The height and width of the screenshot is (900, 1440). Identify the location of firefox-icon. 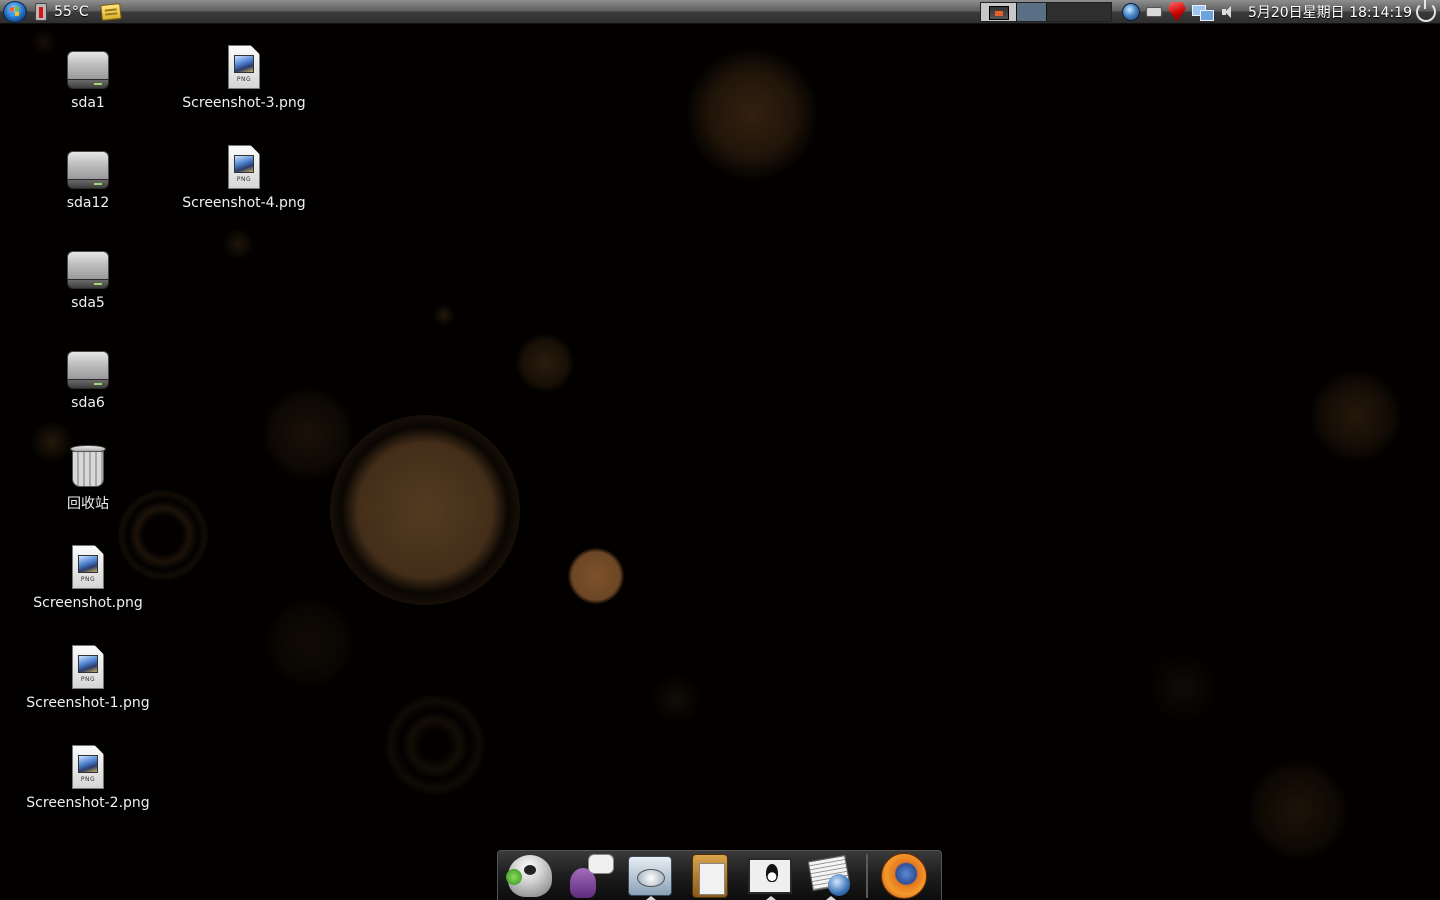
(904, 875).